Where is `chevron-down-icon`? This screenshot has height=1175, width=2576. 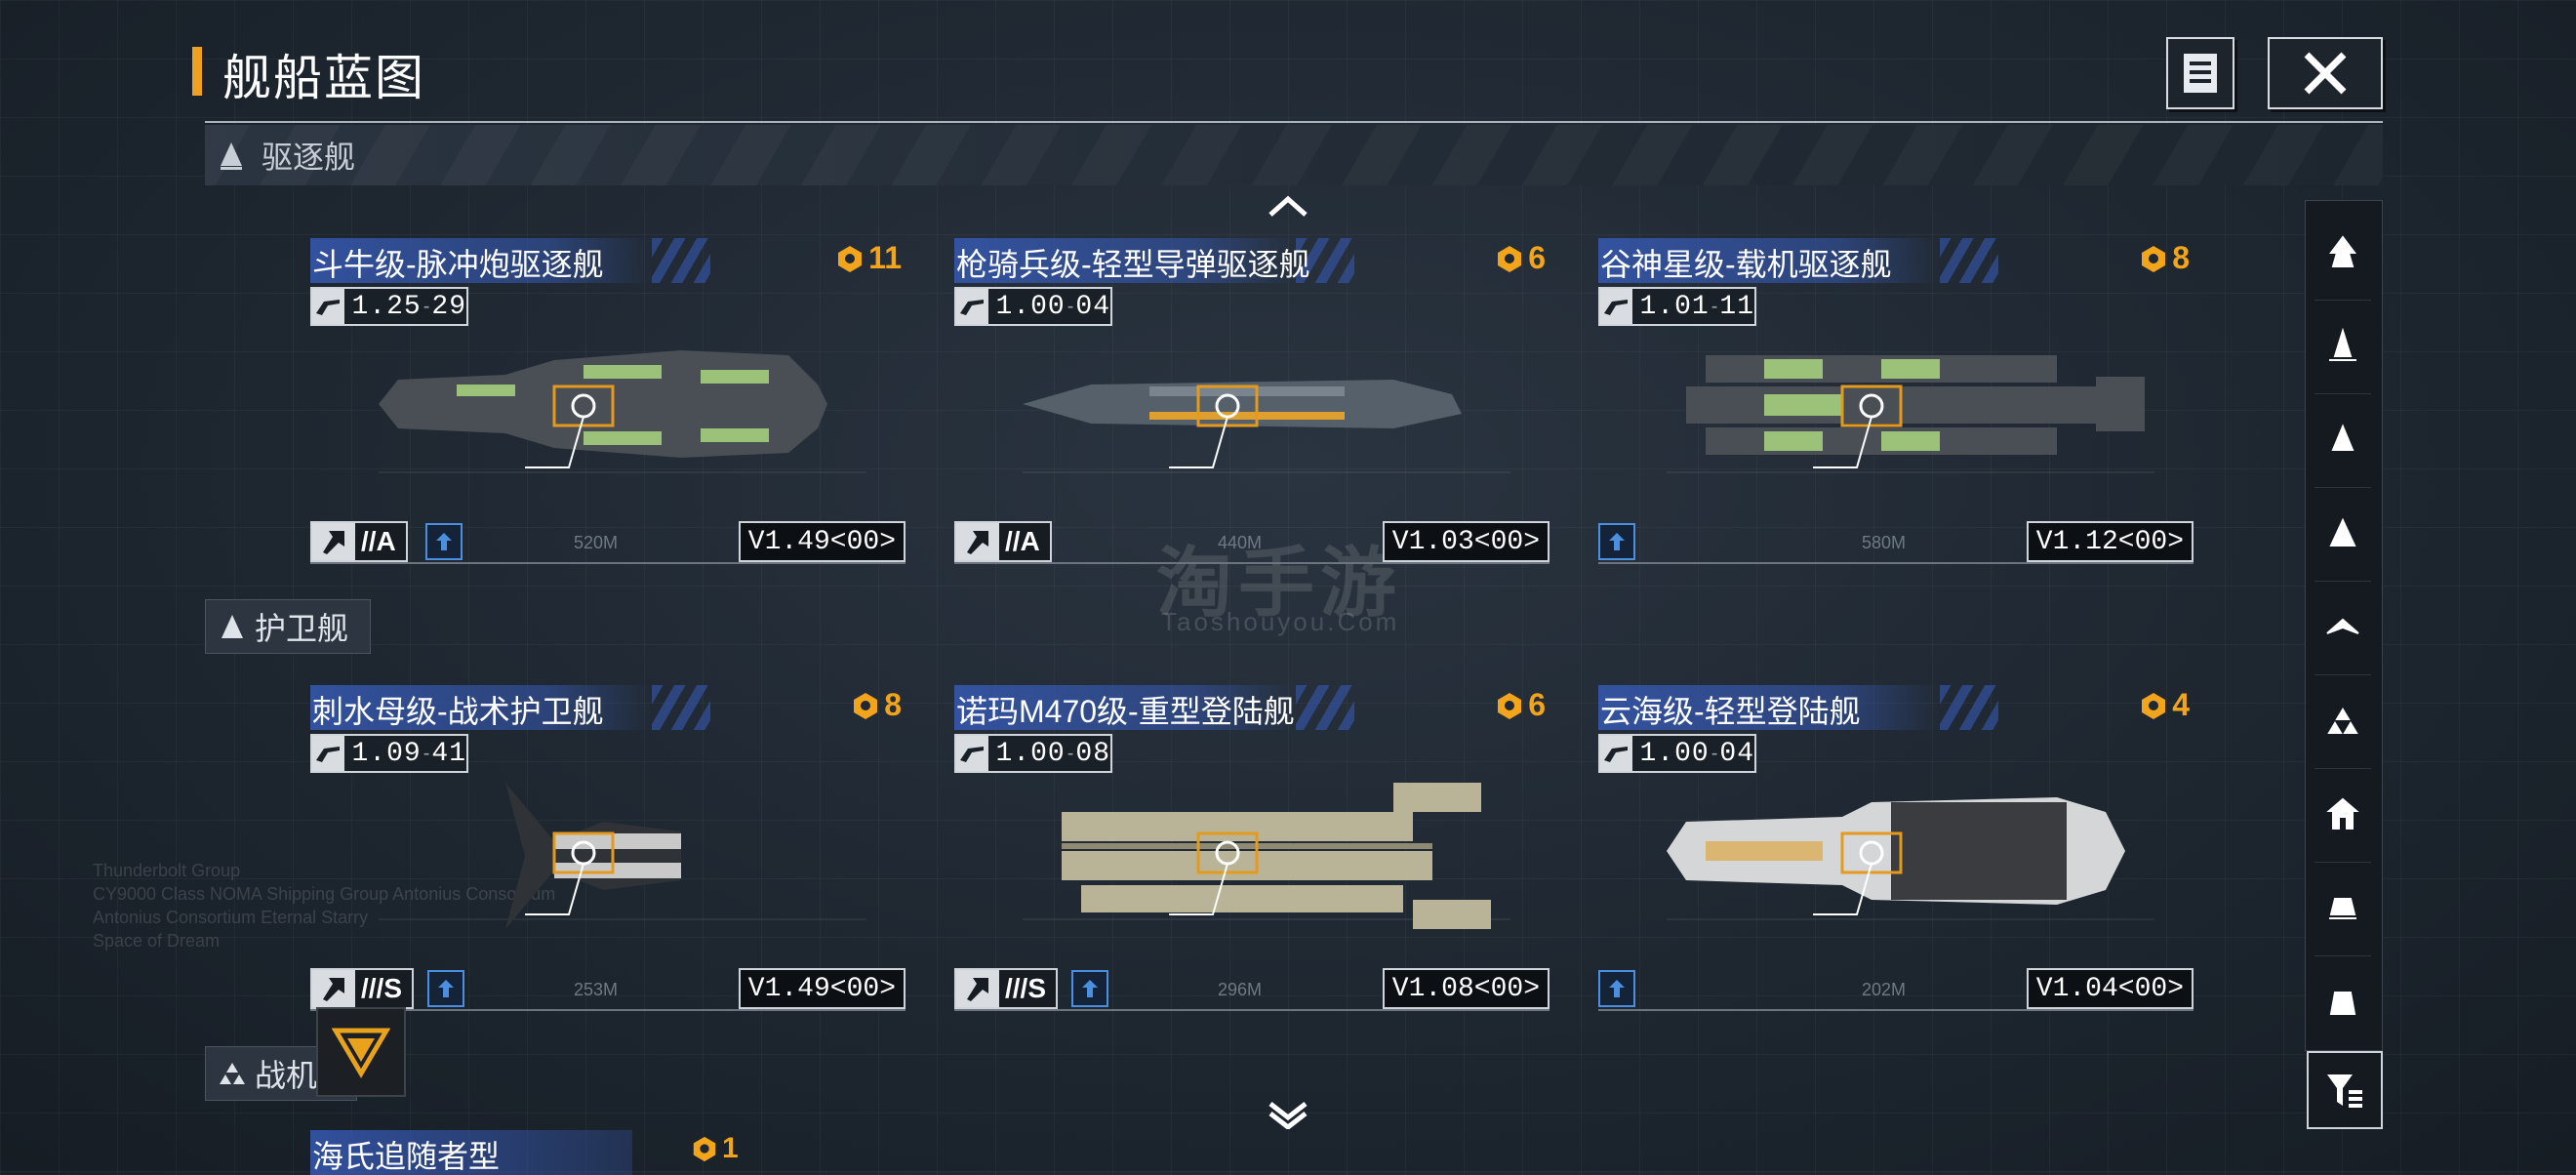 chevron-down-icon is located at coordinates (1288, 1115).